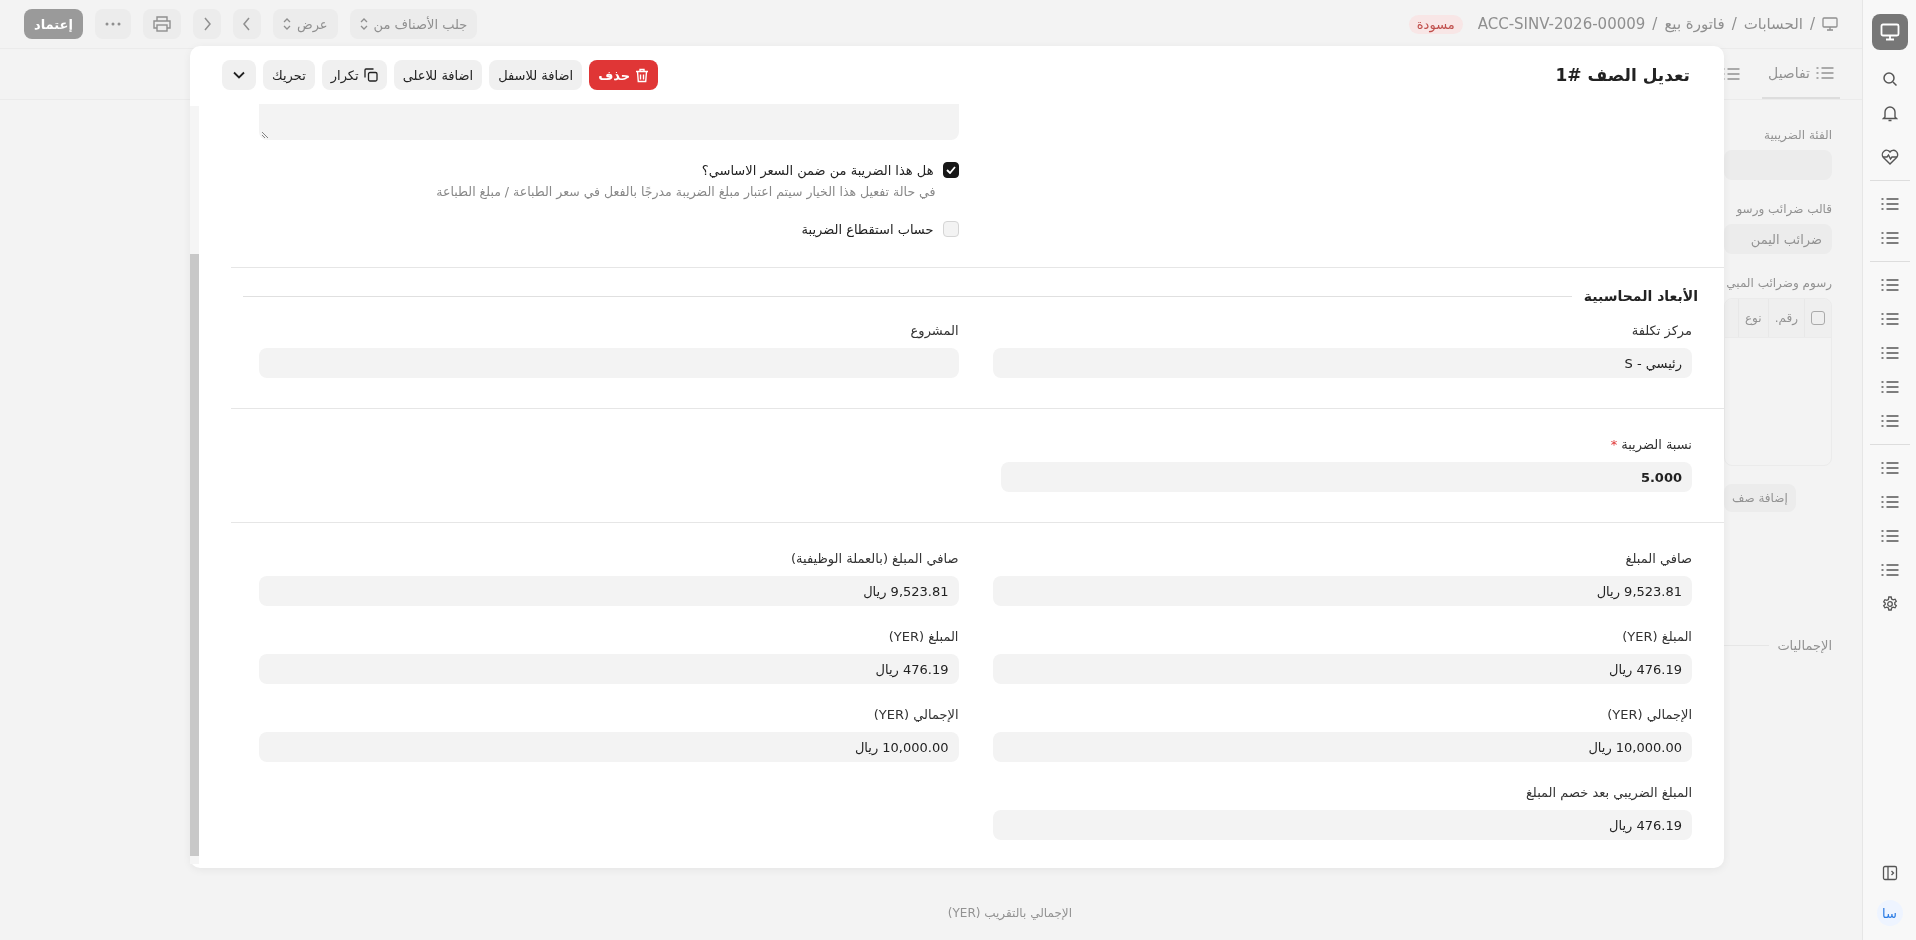 This screenshot has width=1916, height=940. What do you see at coordinates (1561, 24) in the screenshot?
I see `document-title: ACC-SINV-2026-00009` at bounding box center [1561, 24].